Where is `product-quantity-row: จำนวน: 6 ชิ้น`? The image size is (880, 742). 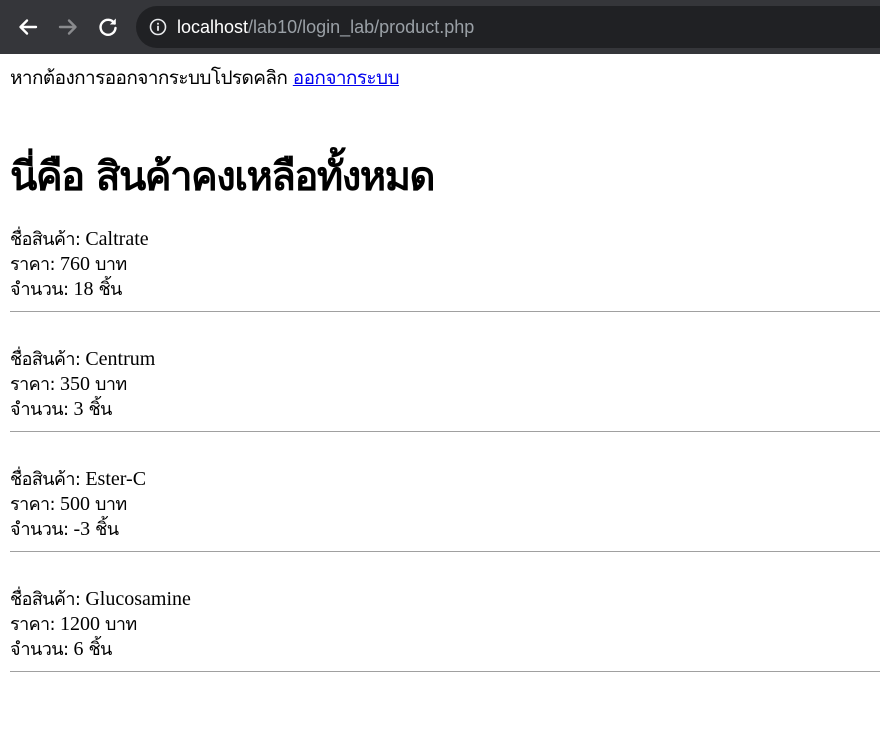 product-quantity-row: จำนวน: 6 ชิ้น is located at coordinates (445, 649).